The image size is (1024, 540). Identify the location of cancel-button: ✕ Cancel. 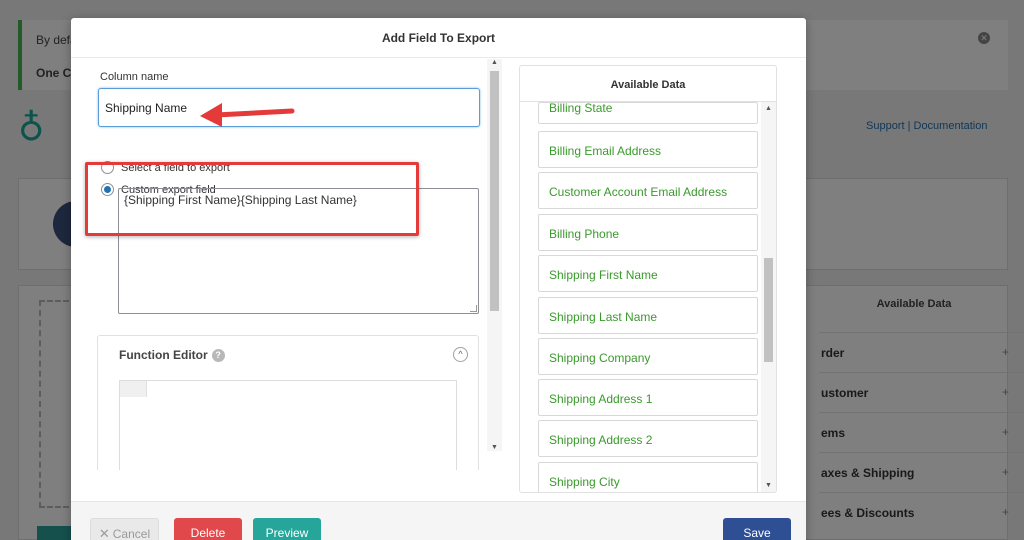
(124, 529).